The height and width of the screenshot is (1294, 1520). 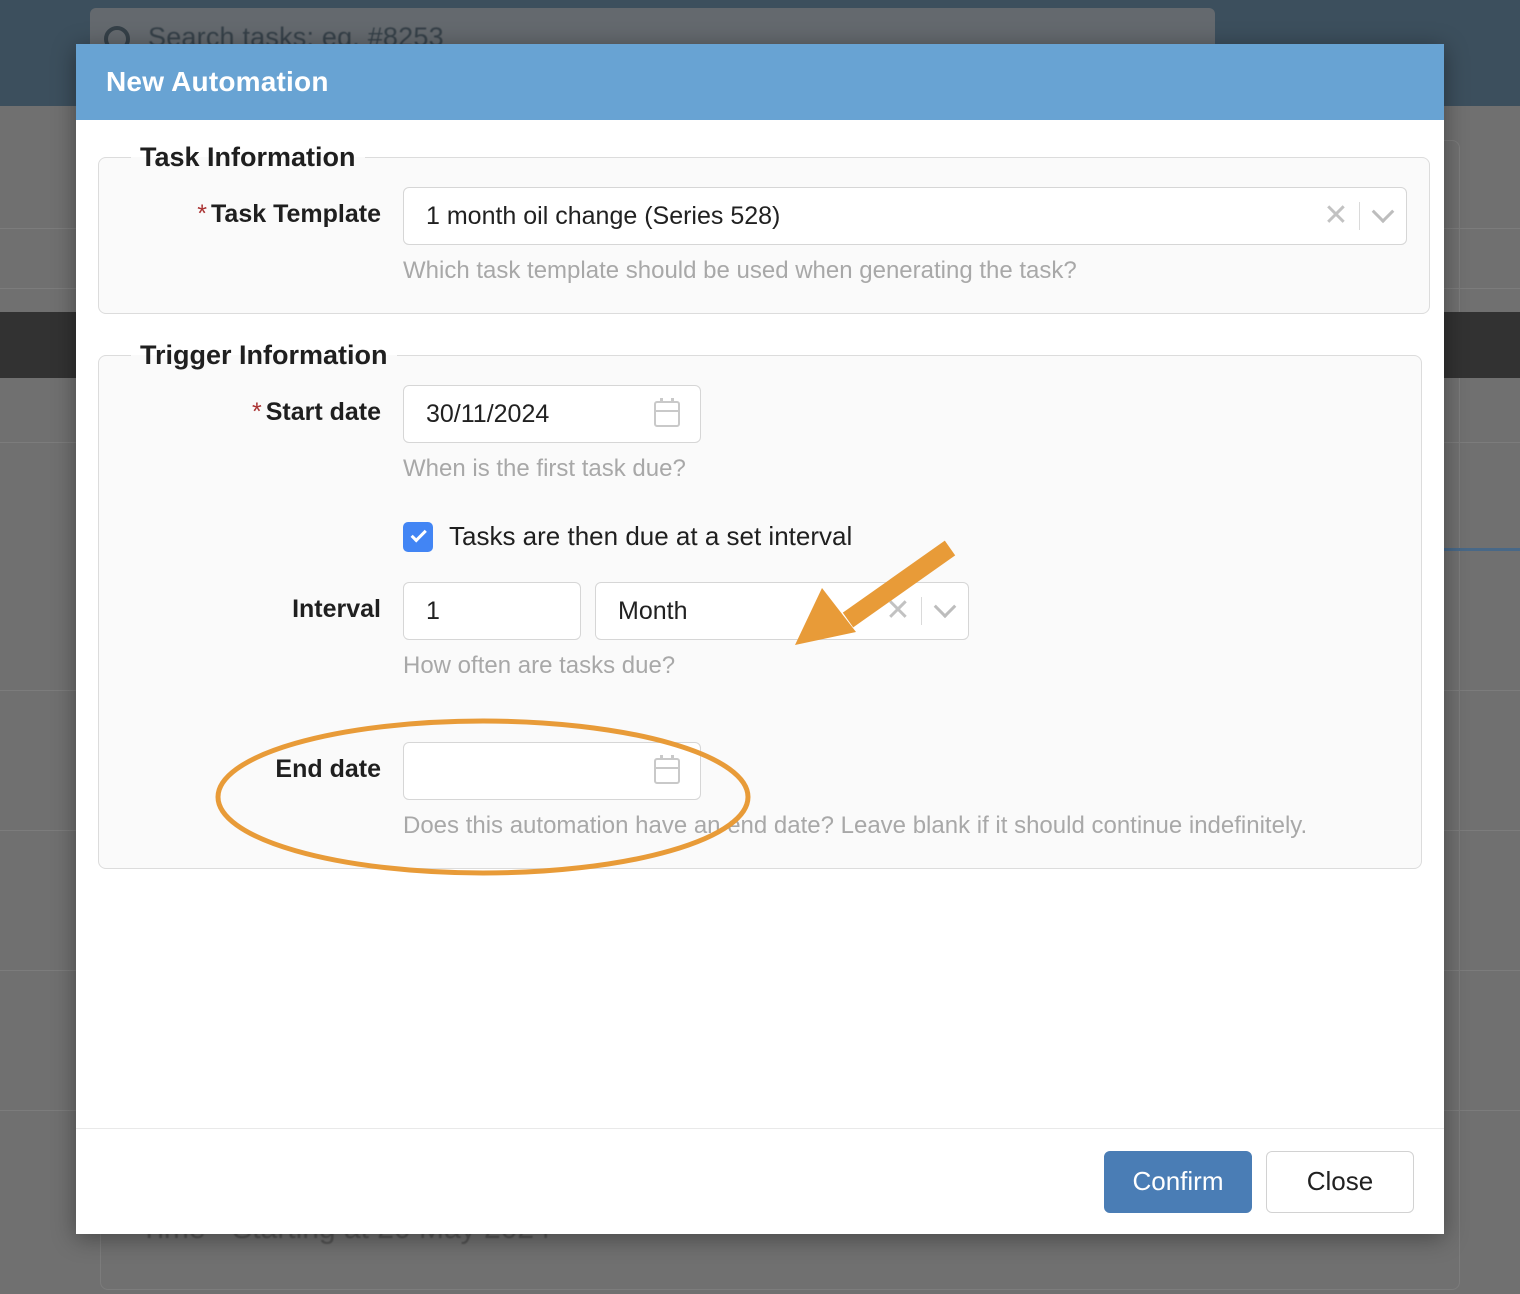 I want to click on task-template-value: 1 month oil change (Series 528), so click(x=603, y=215).